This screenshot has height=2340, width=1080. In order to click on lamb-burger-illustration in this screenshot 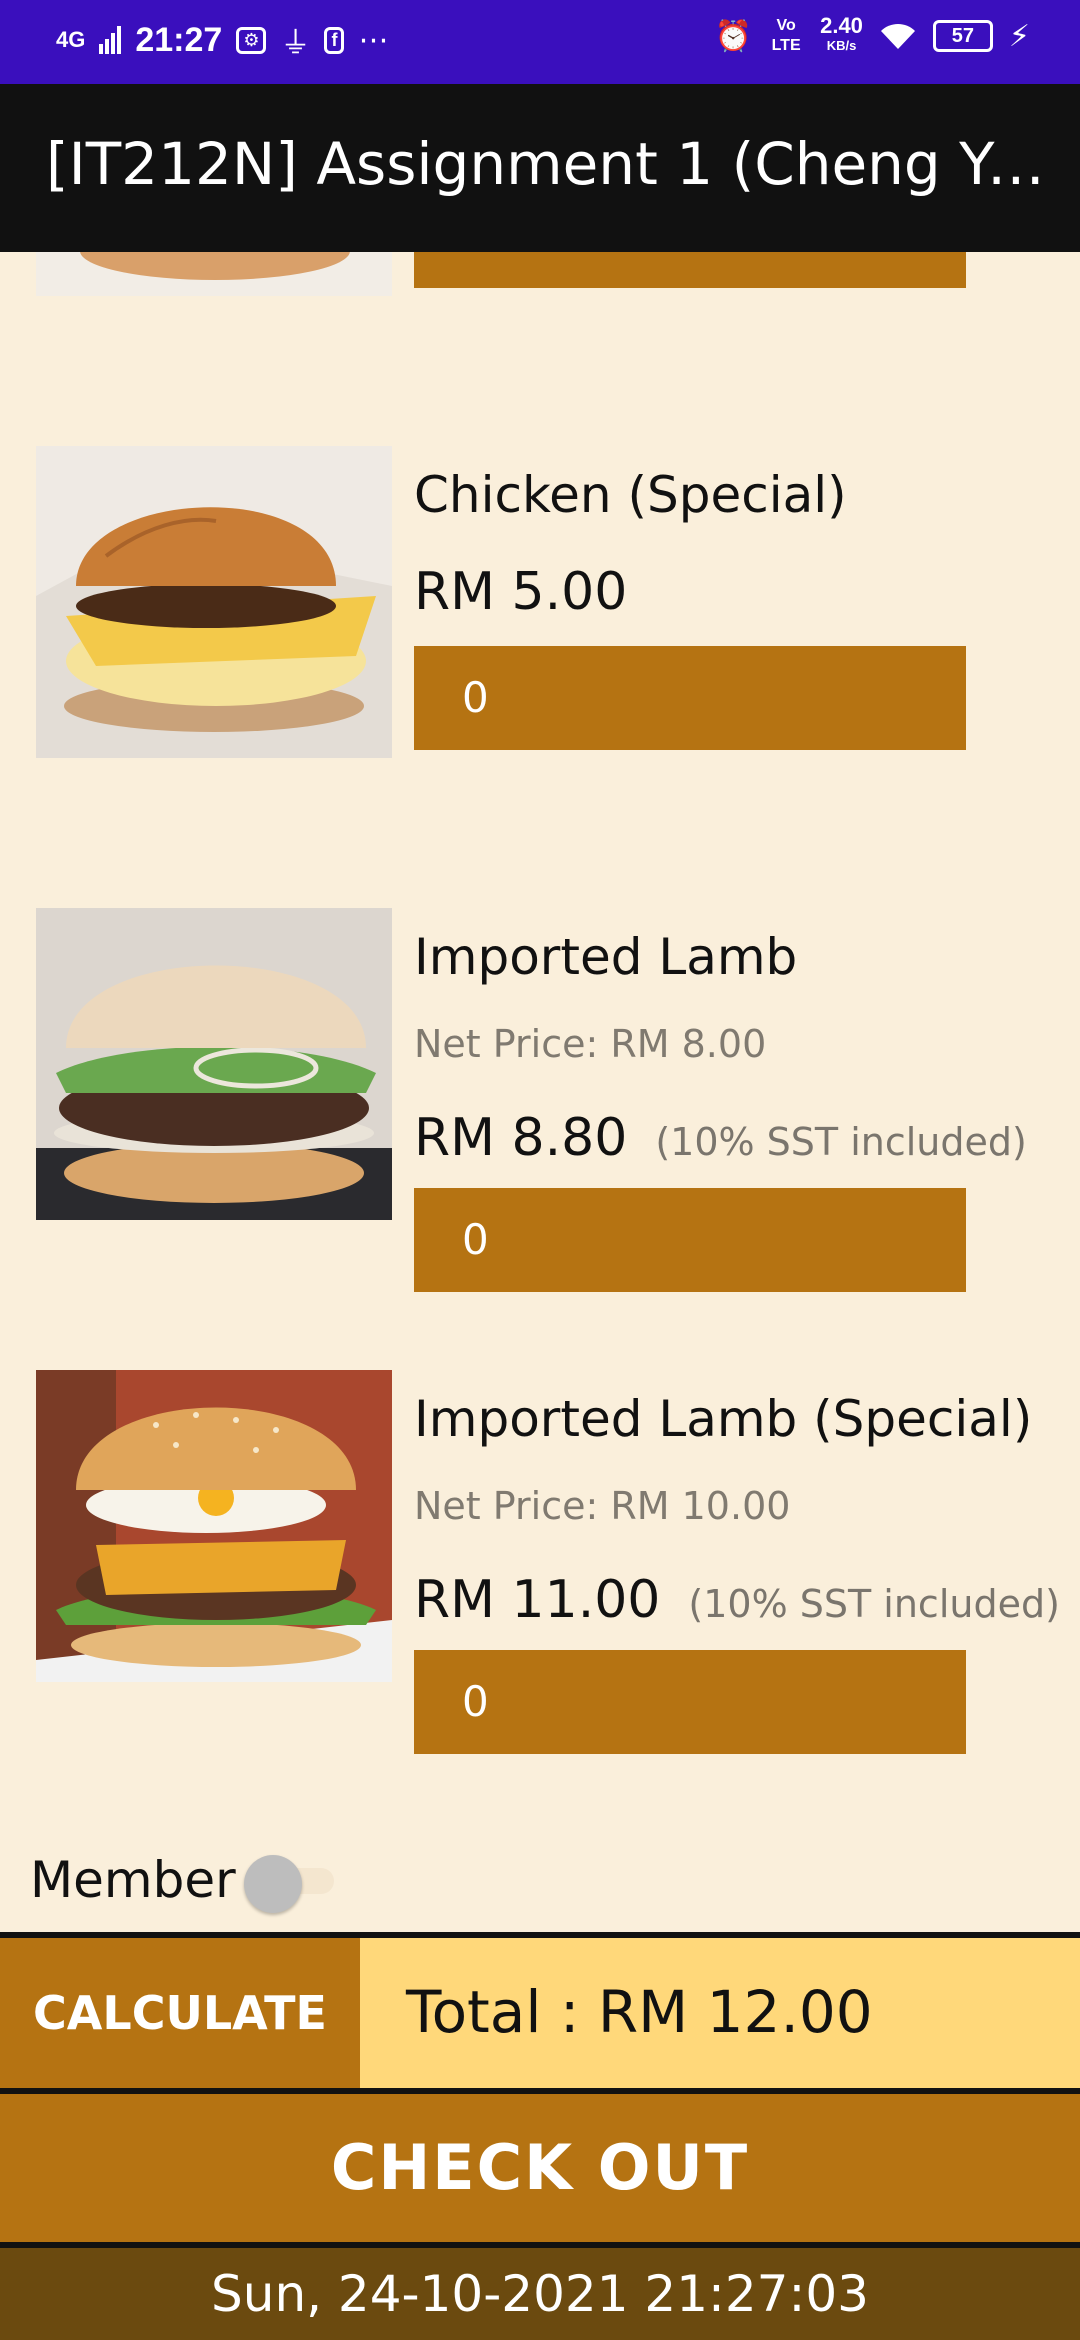, I will do `click(214, 1064)`.